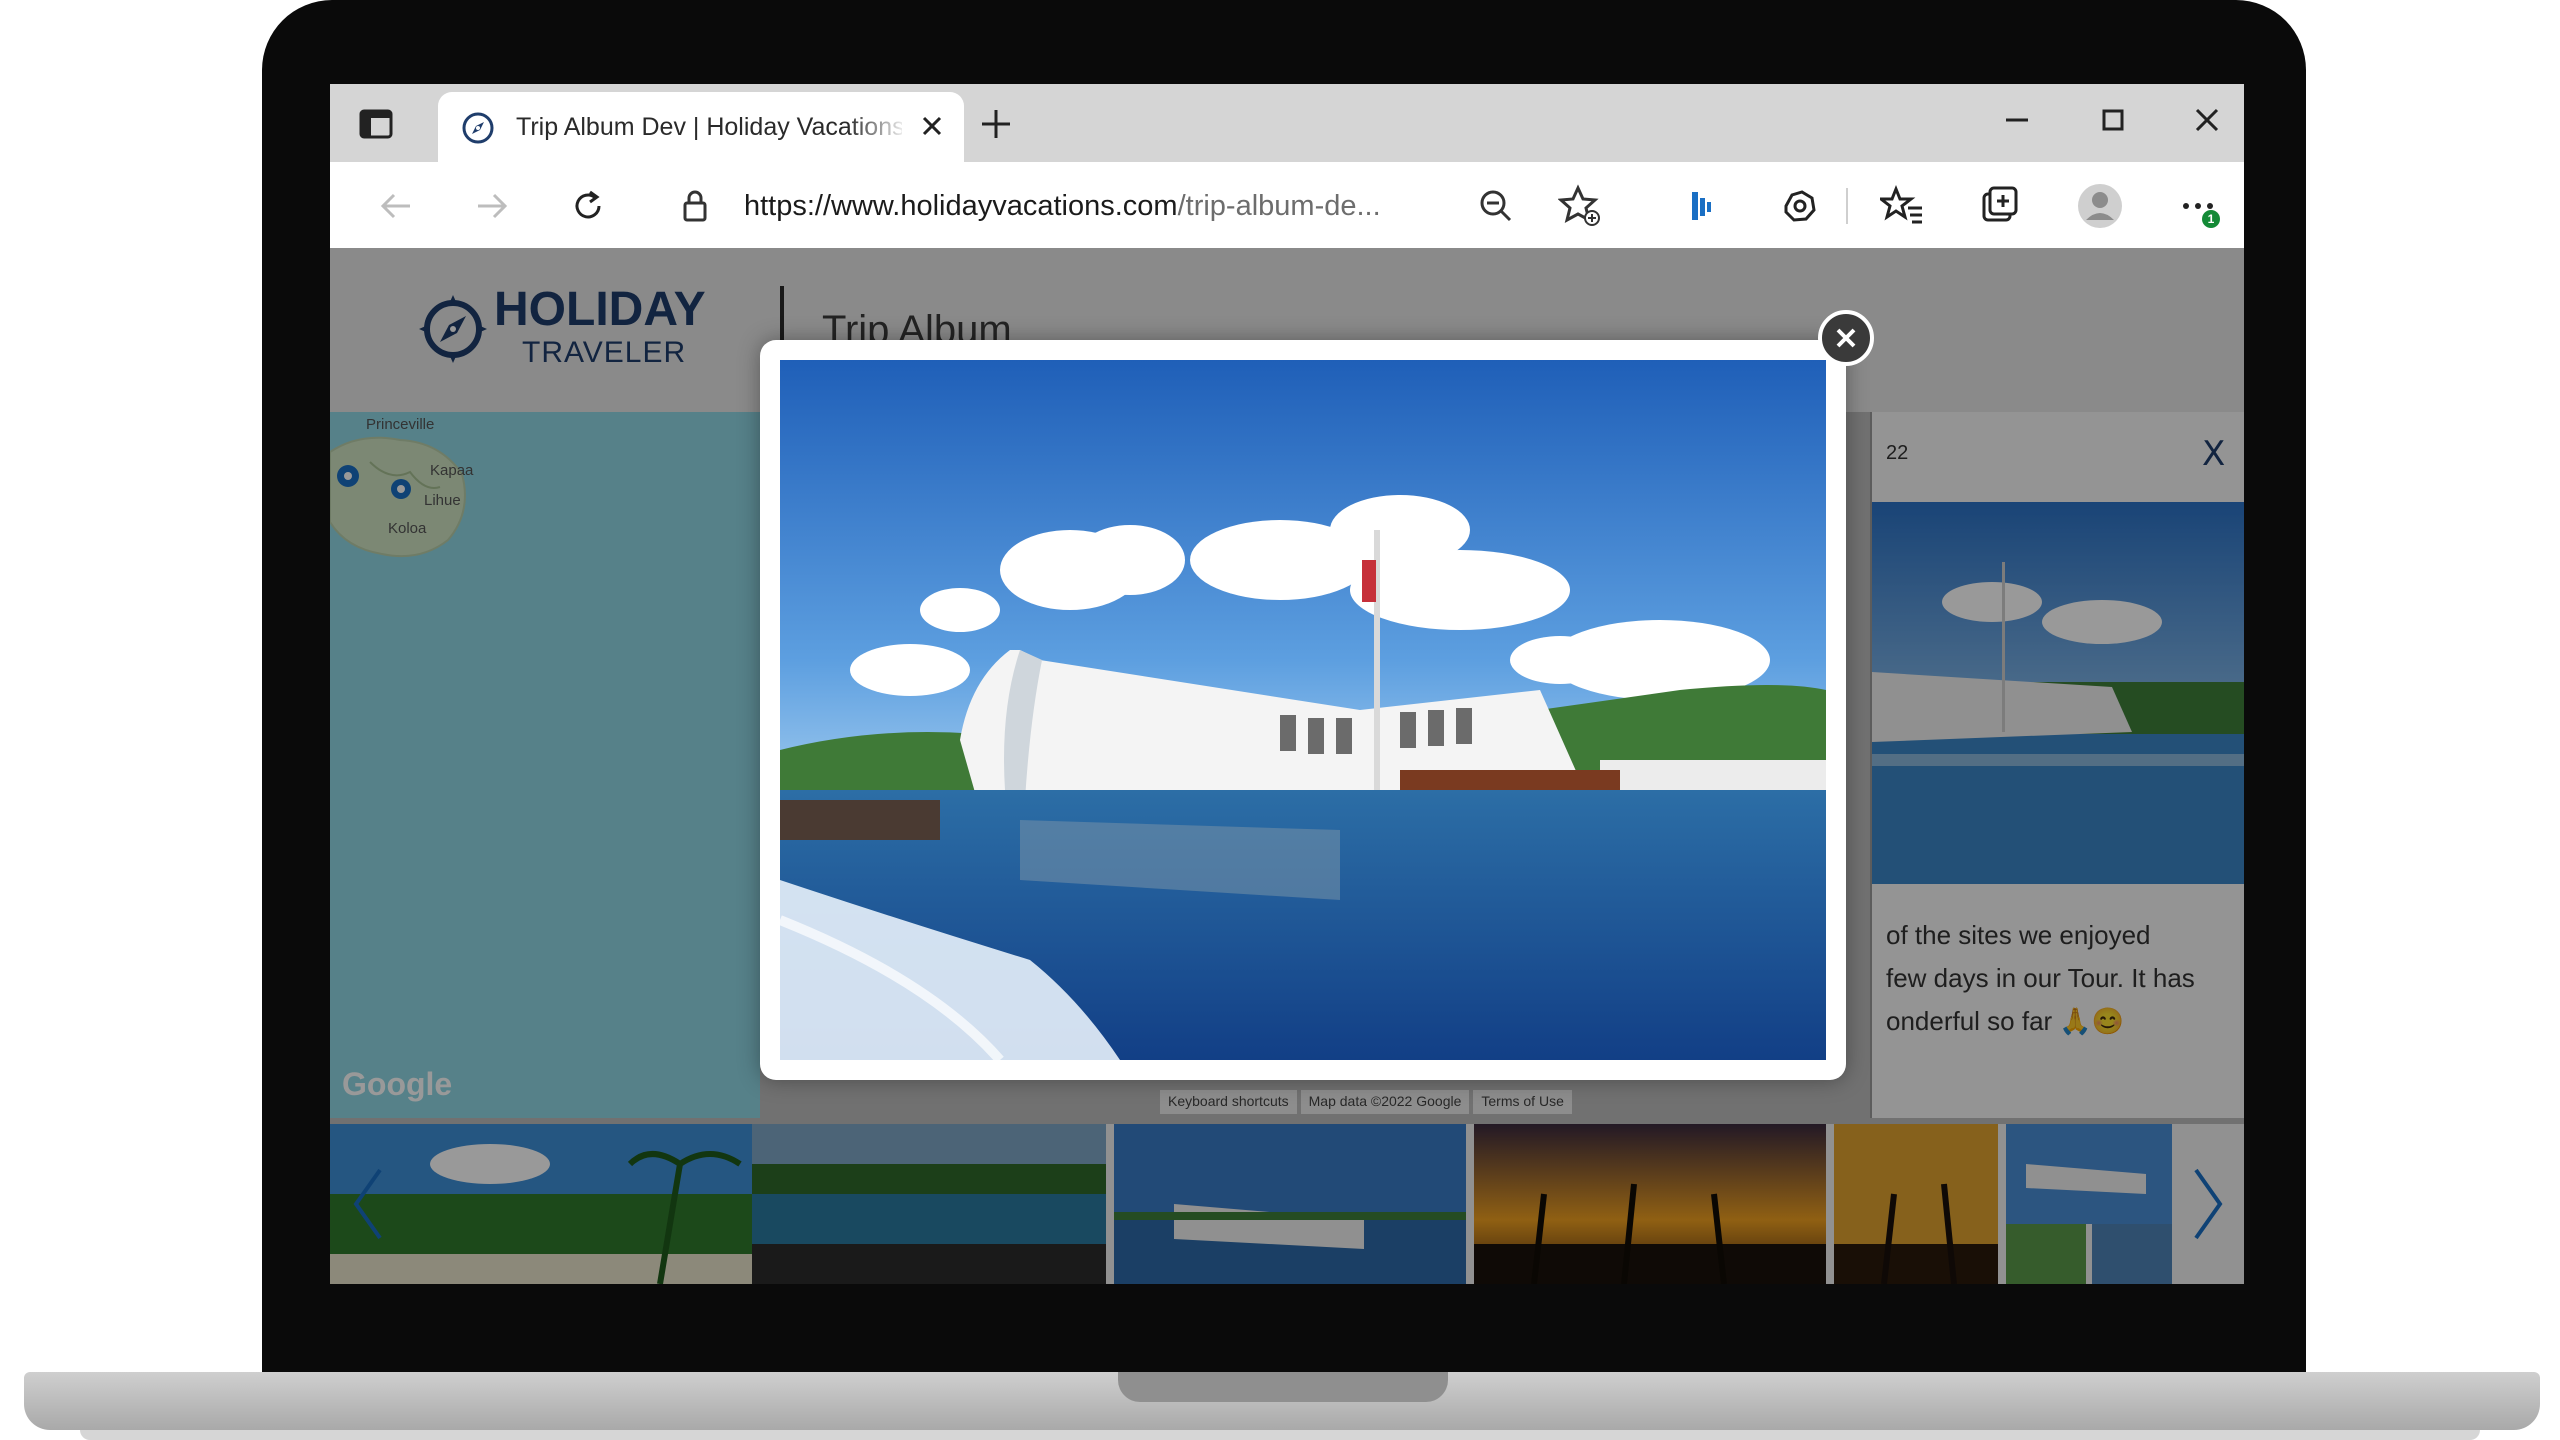 The height and width of the screenshot is (1440, 2560). Describe the element at coordinates (376, 124) in the screenshot. I see `tab-actions-icon` at that location.